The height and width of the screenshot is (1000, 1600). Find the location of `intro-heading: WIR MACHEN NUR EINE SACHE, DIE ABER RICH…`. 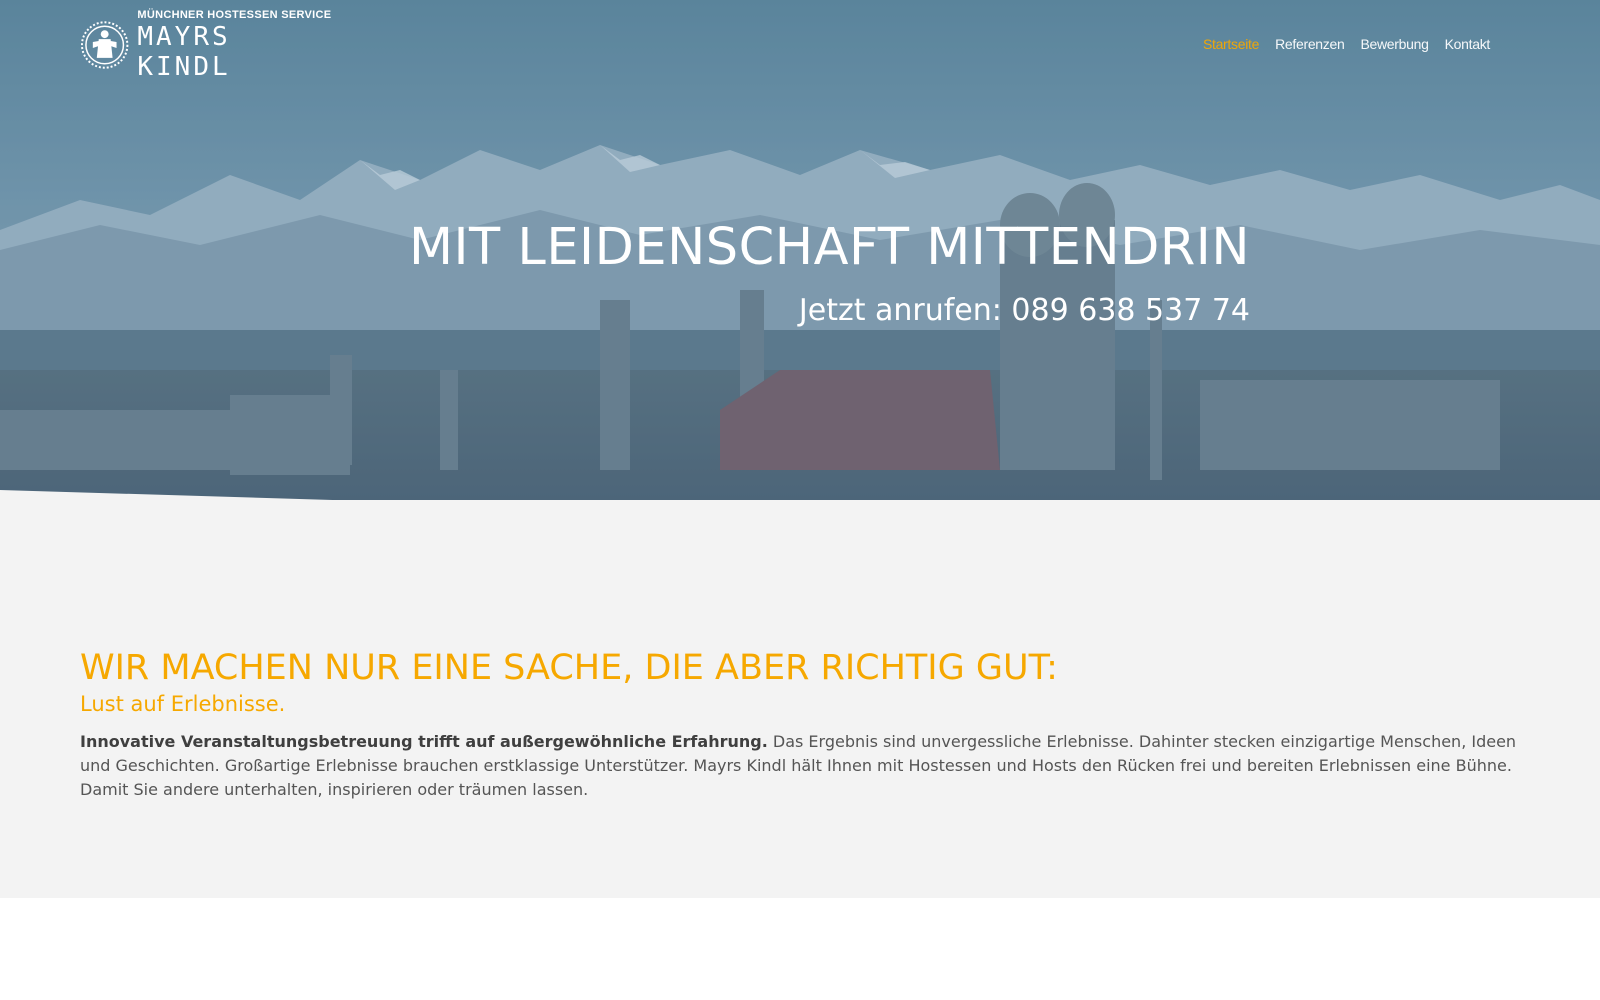

intro-heading: WIR MACHEN NUR EINE SACHE, DIE ABER RICH… is located at coordinates (569, 668).